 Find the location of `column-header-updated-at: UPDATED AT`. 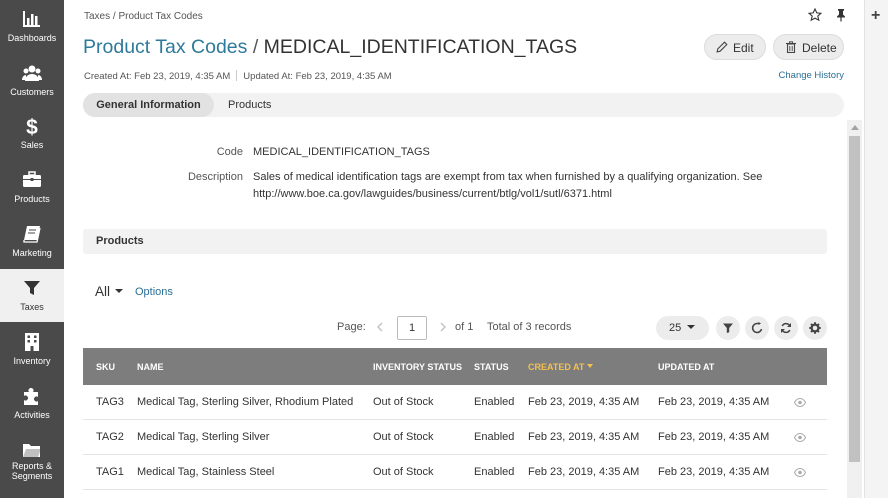

column-header-updated-at: UPDATED AT is located at coordinates (686, 367).